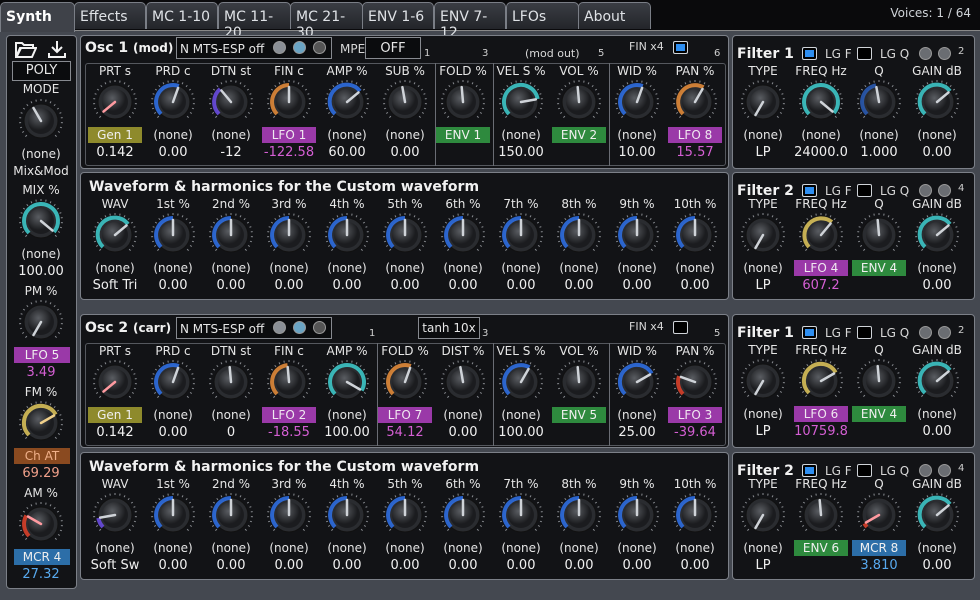 The height and width of the screenshot is (600, 980). I want to click on osc1-mpe-selector: OFF, so click(393, 48).